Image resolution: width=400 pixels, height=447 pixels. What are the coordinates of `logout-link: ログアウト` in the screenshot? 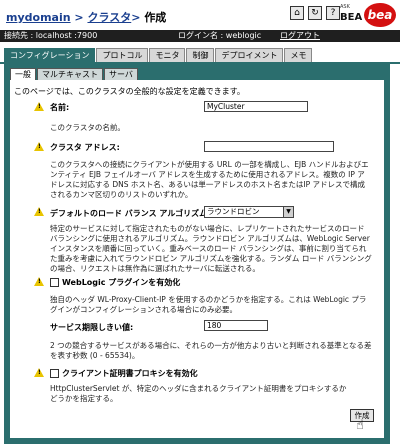 It's located at (300, 36).